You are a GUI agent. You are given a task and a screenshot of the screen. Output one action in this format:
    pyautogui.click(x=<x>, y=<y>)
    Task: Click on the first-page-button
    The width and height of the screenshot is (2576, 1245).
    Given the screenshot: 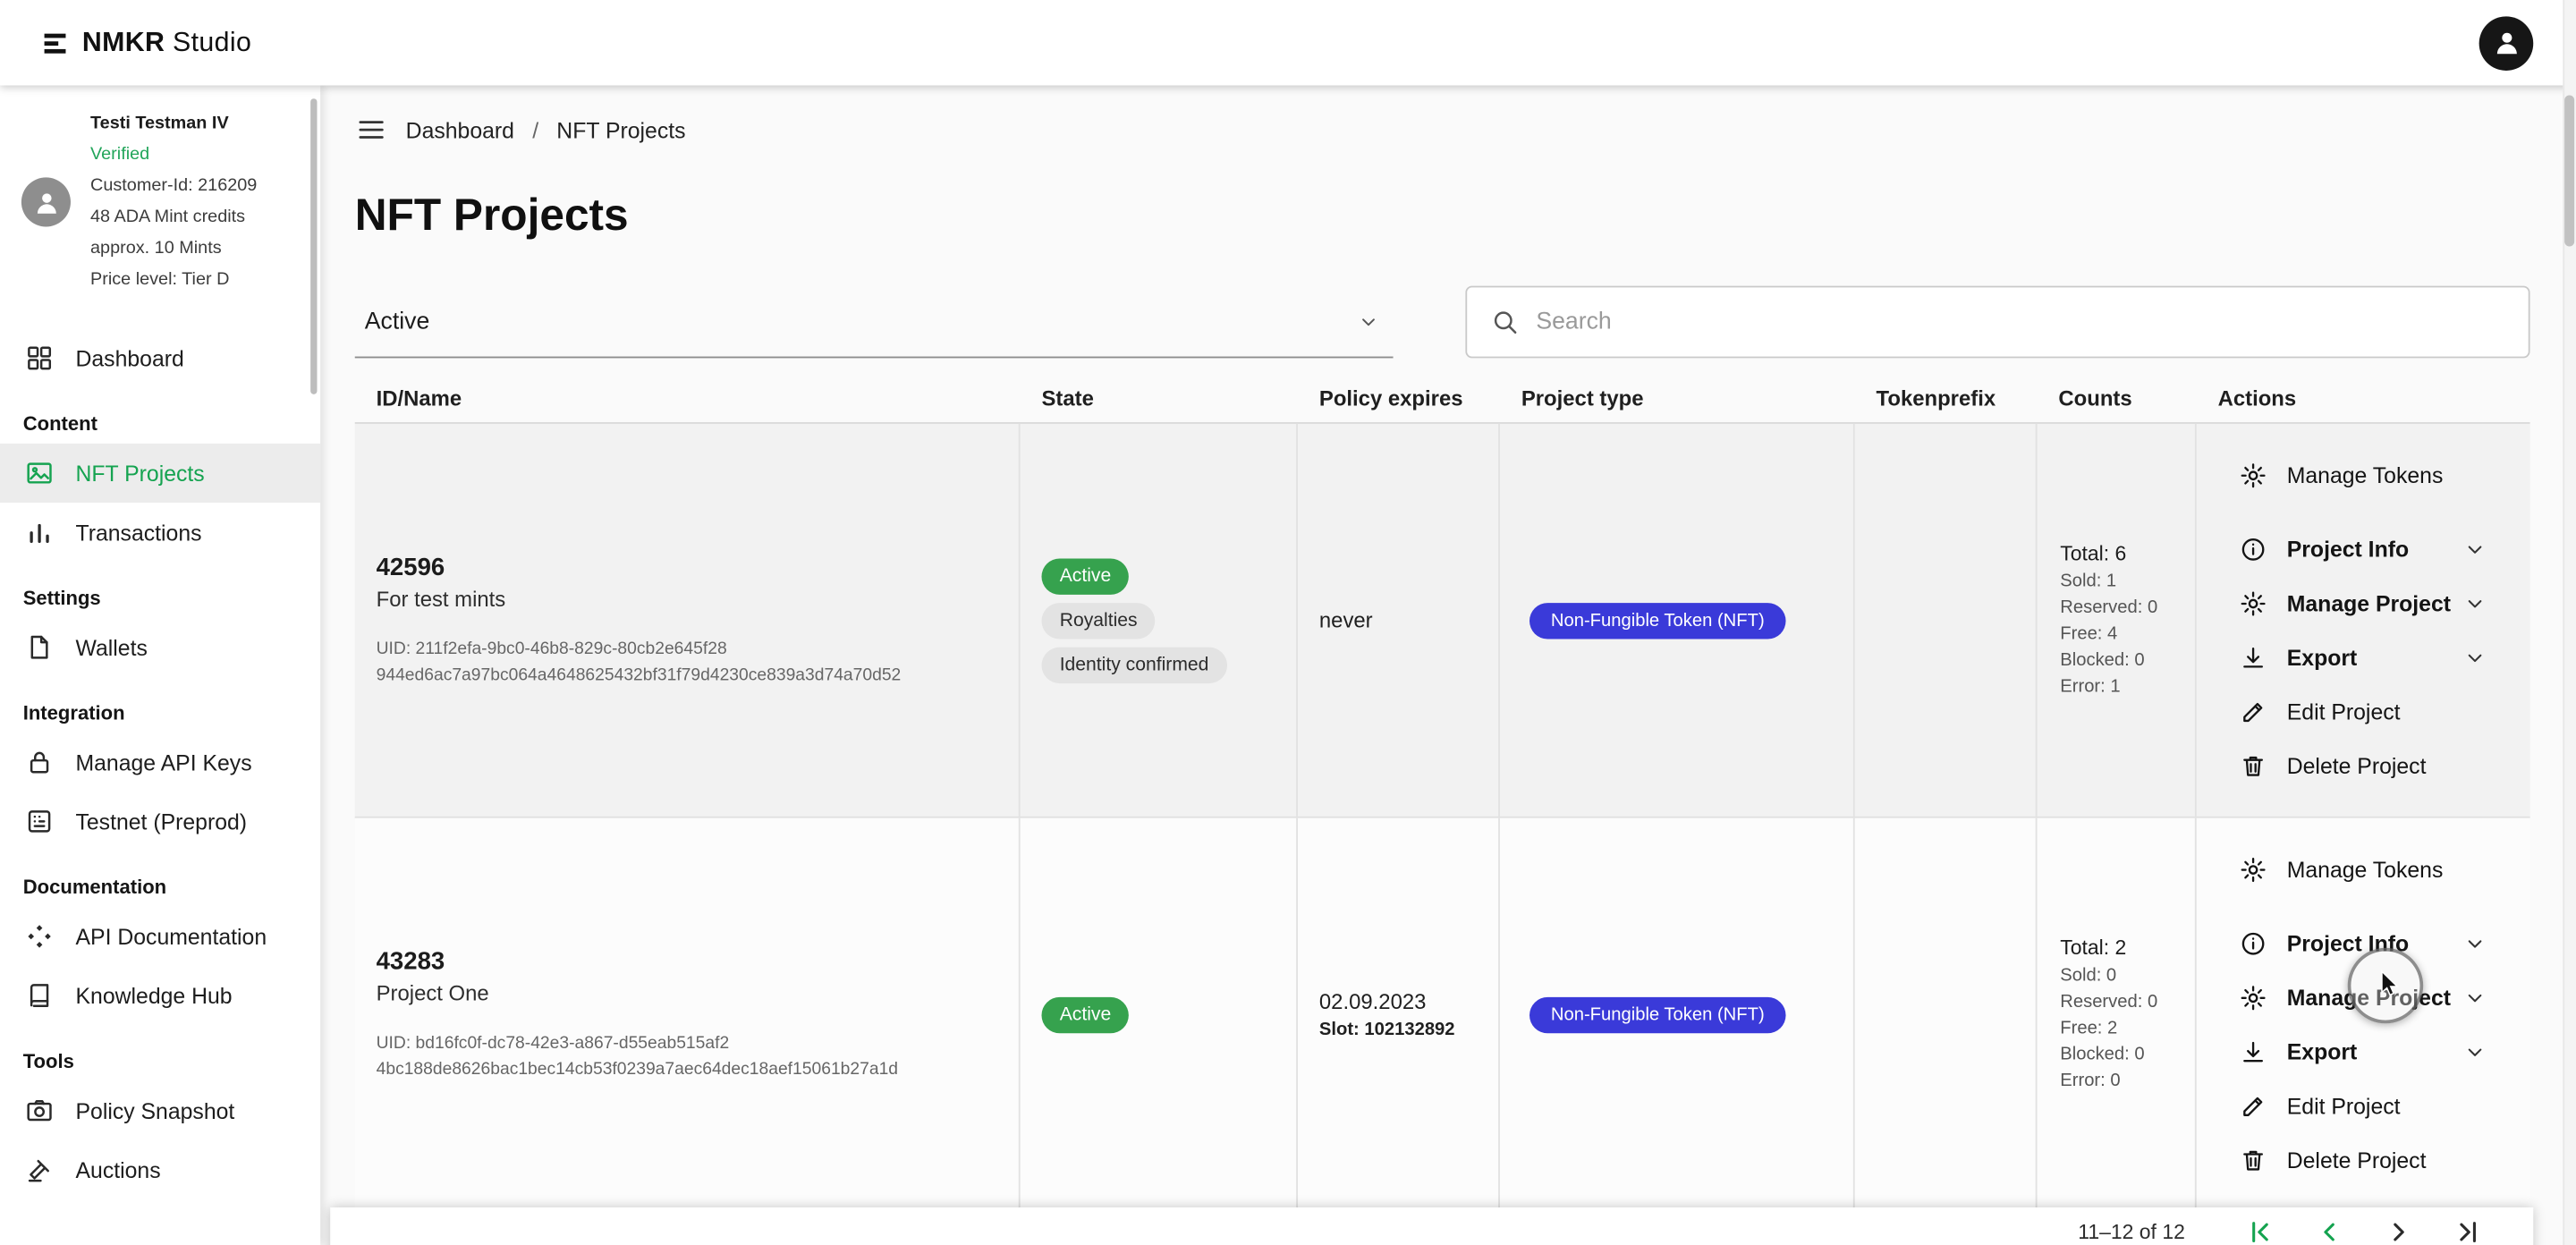 What is the action you would take?
    pyautogui.click(x=2260, y=1230)
    